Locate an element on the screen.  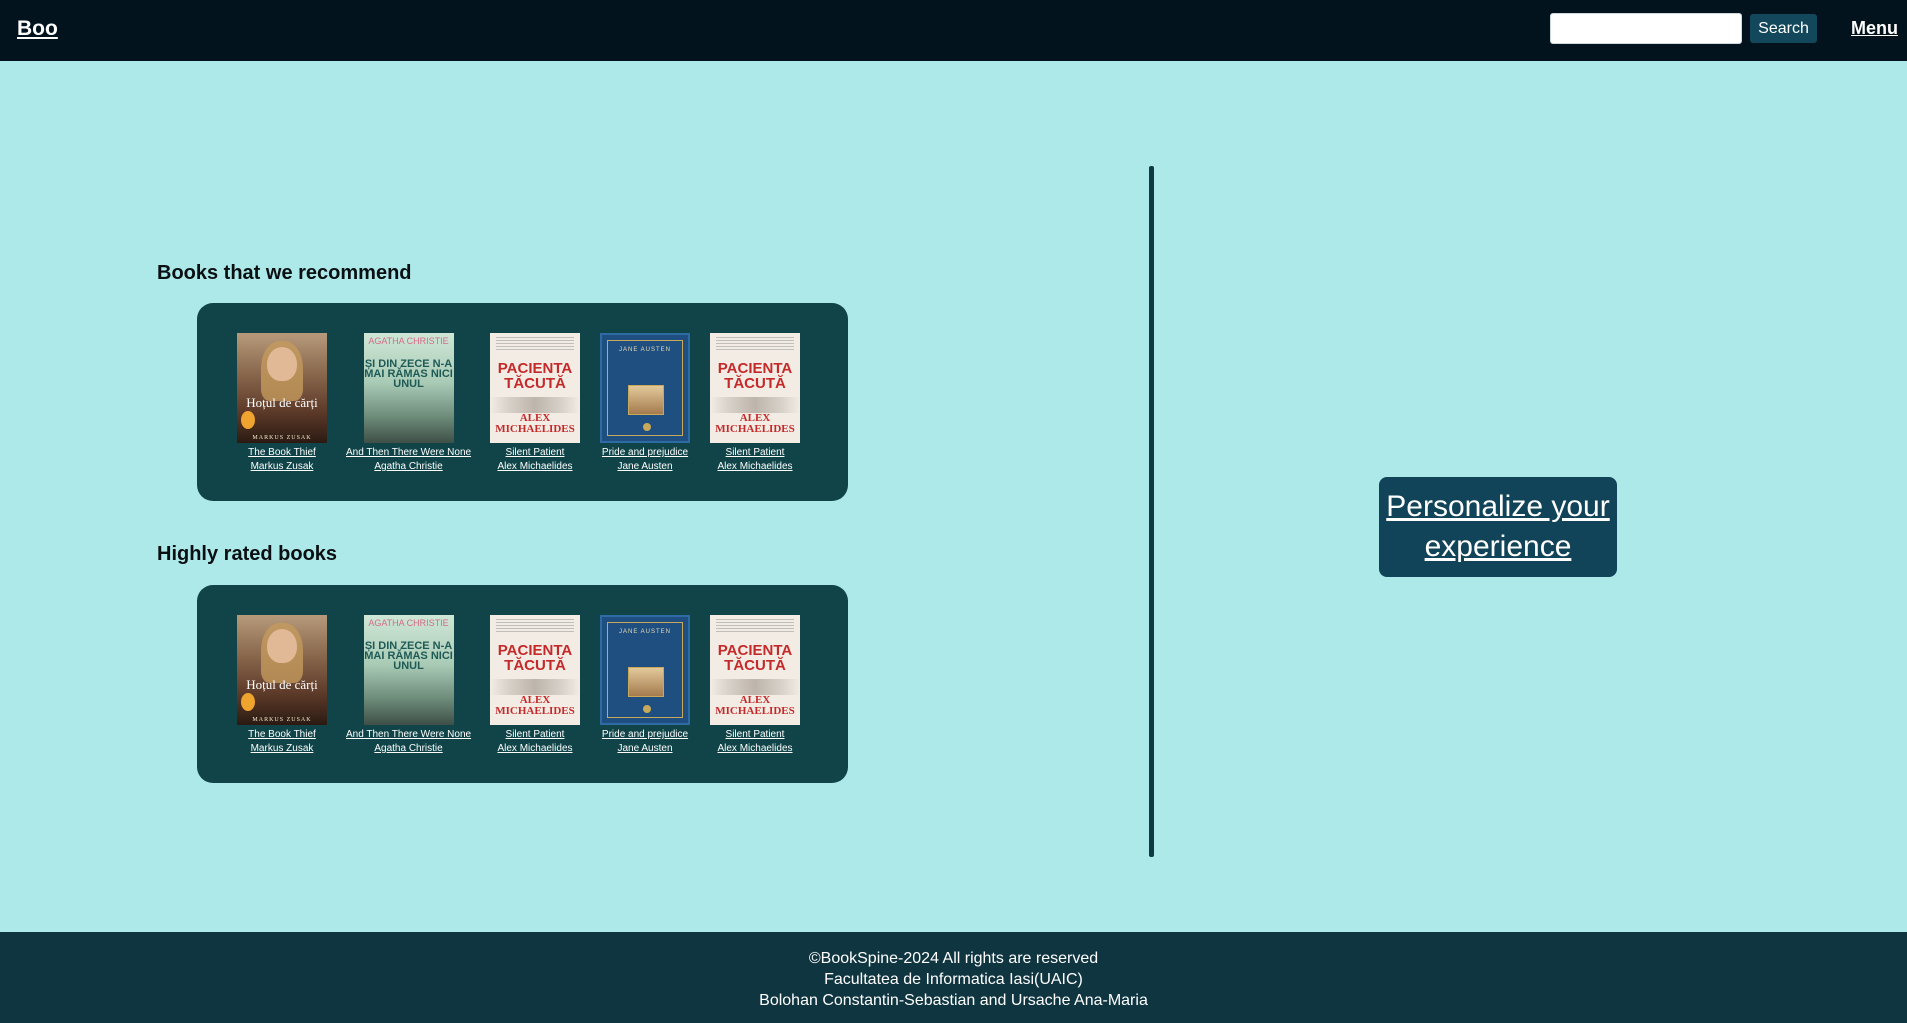
search-input is located at coordinates (1646, 28).